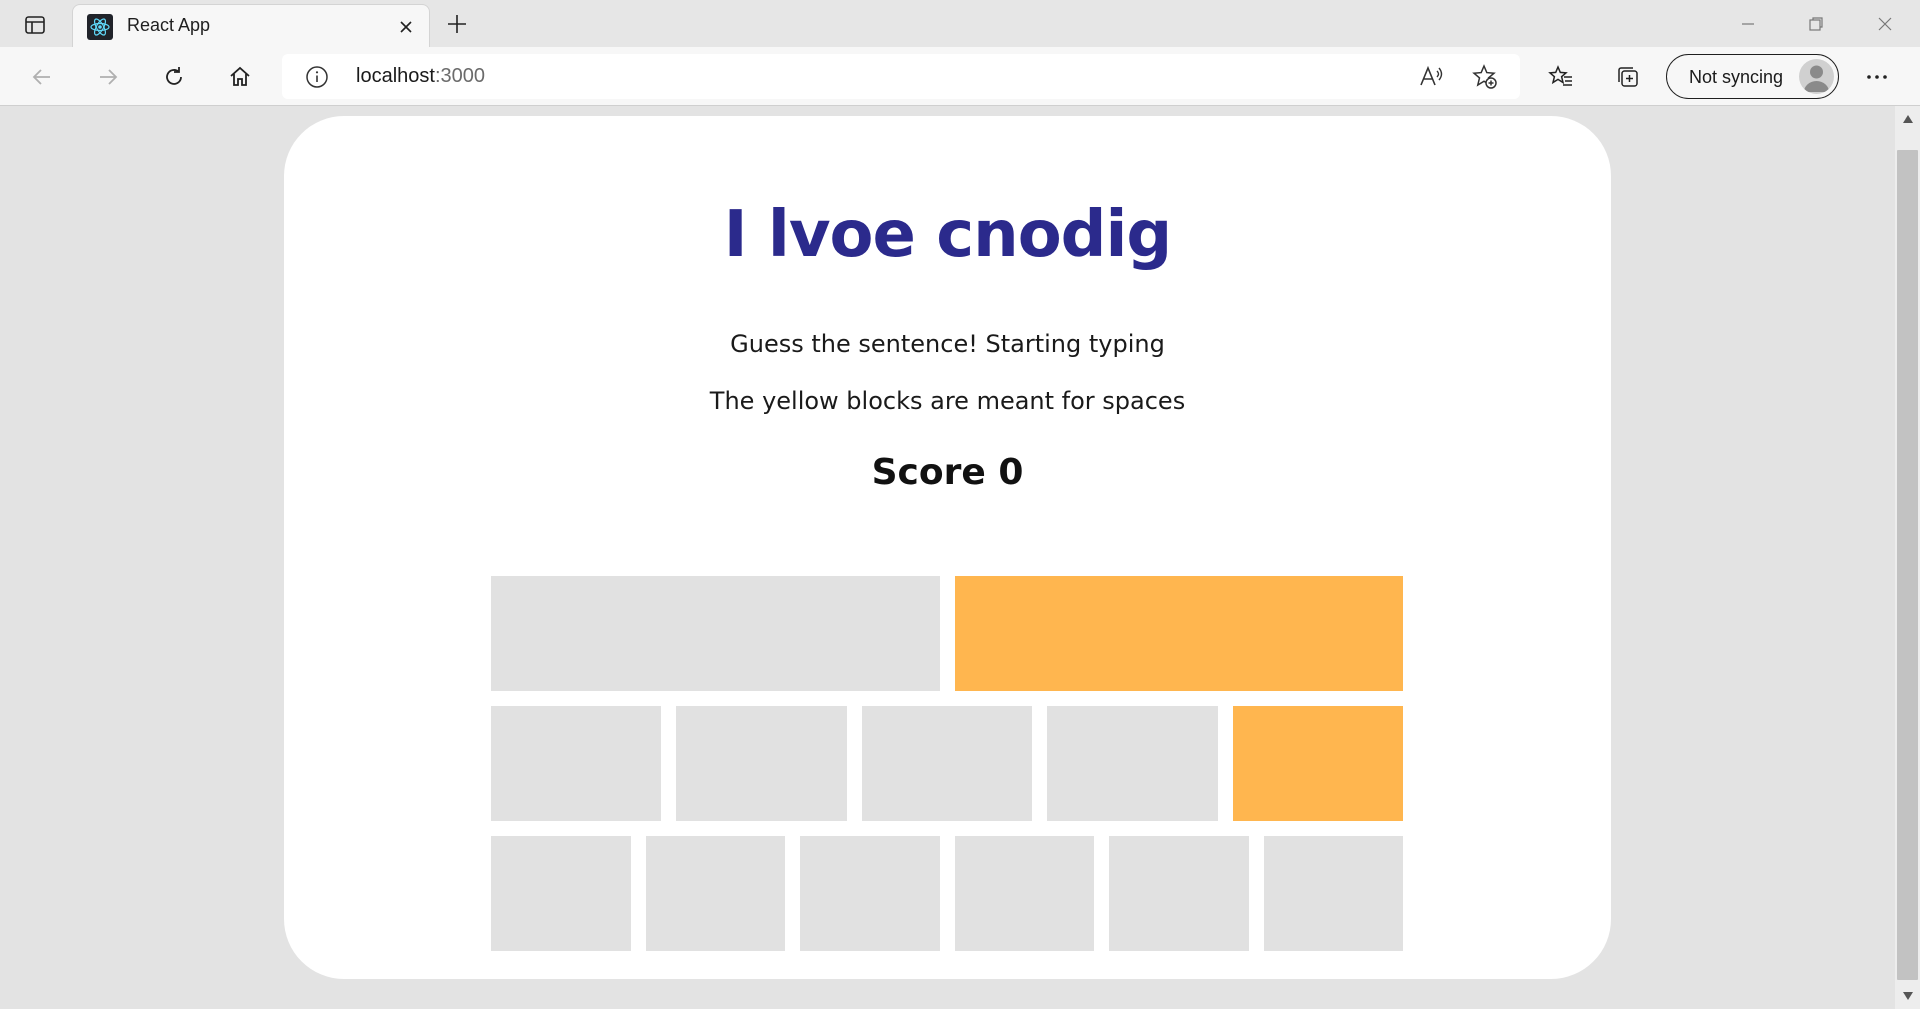 The height and width of the screenshot is (1009, 1920). I want to click on read-aloud-button, so click(1431, 77).